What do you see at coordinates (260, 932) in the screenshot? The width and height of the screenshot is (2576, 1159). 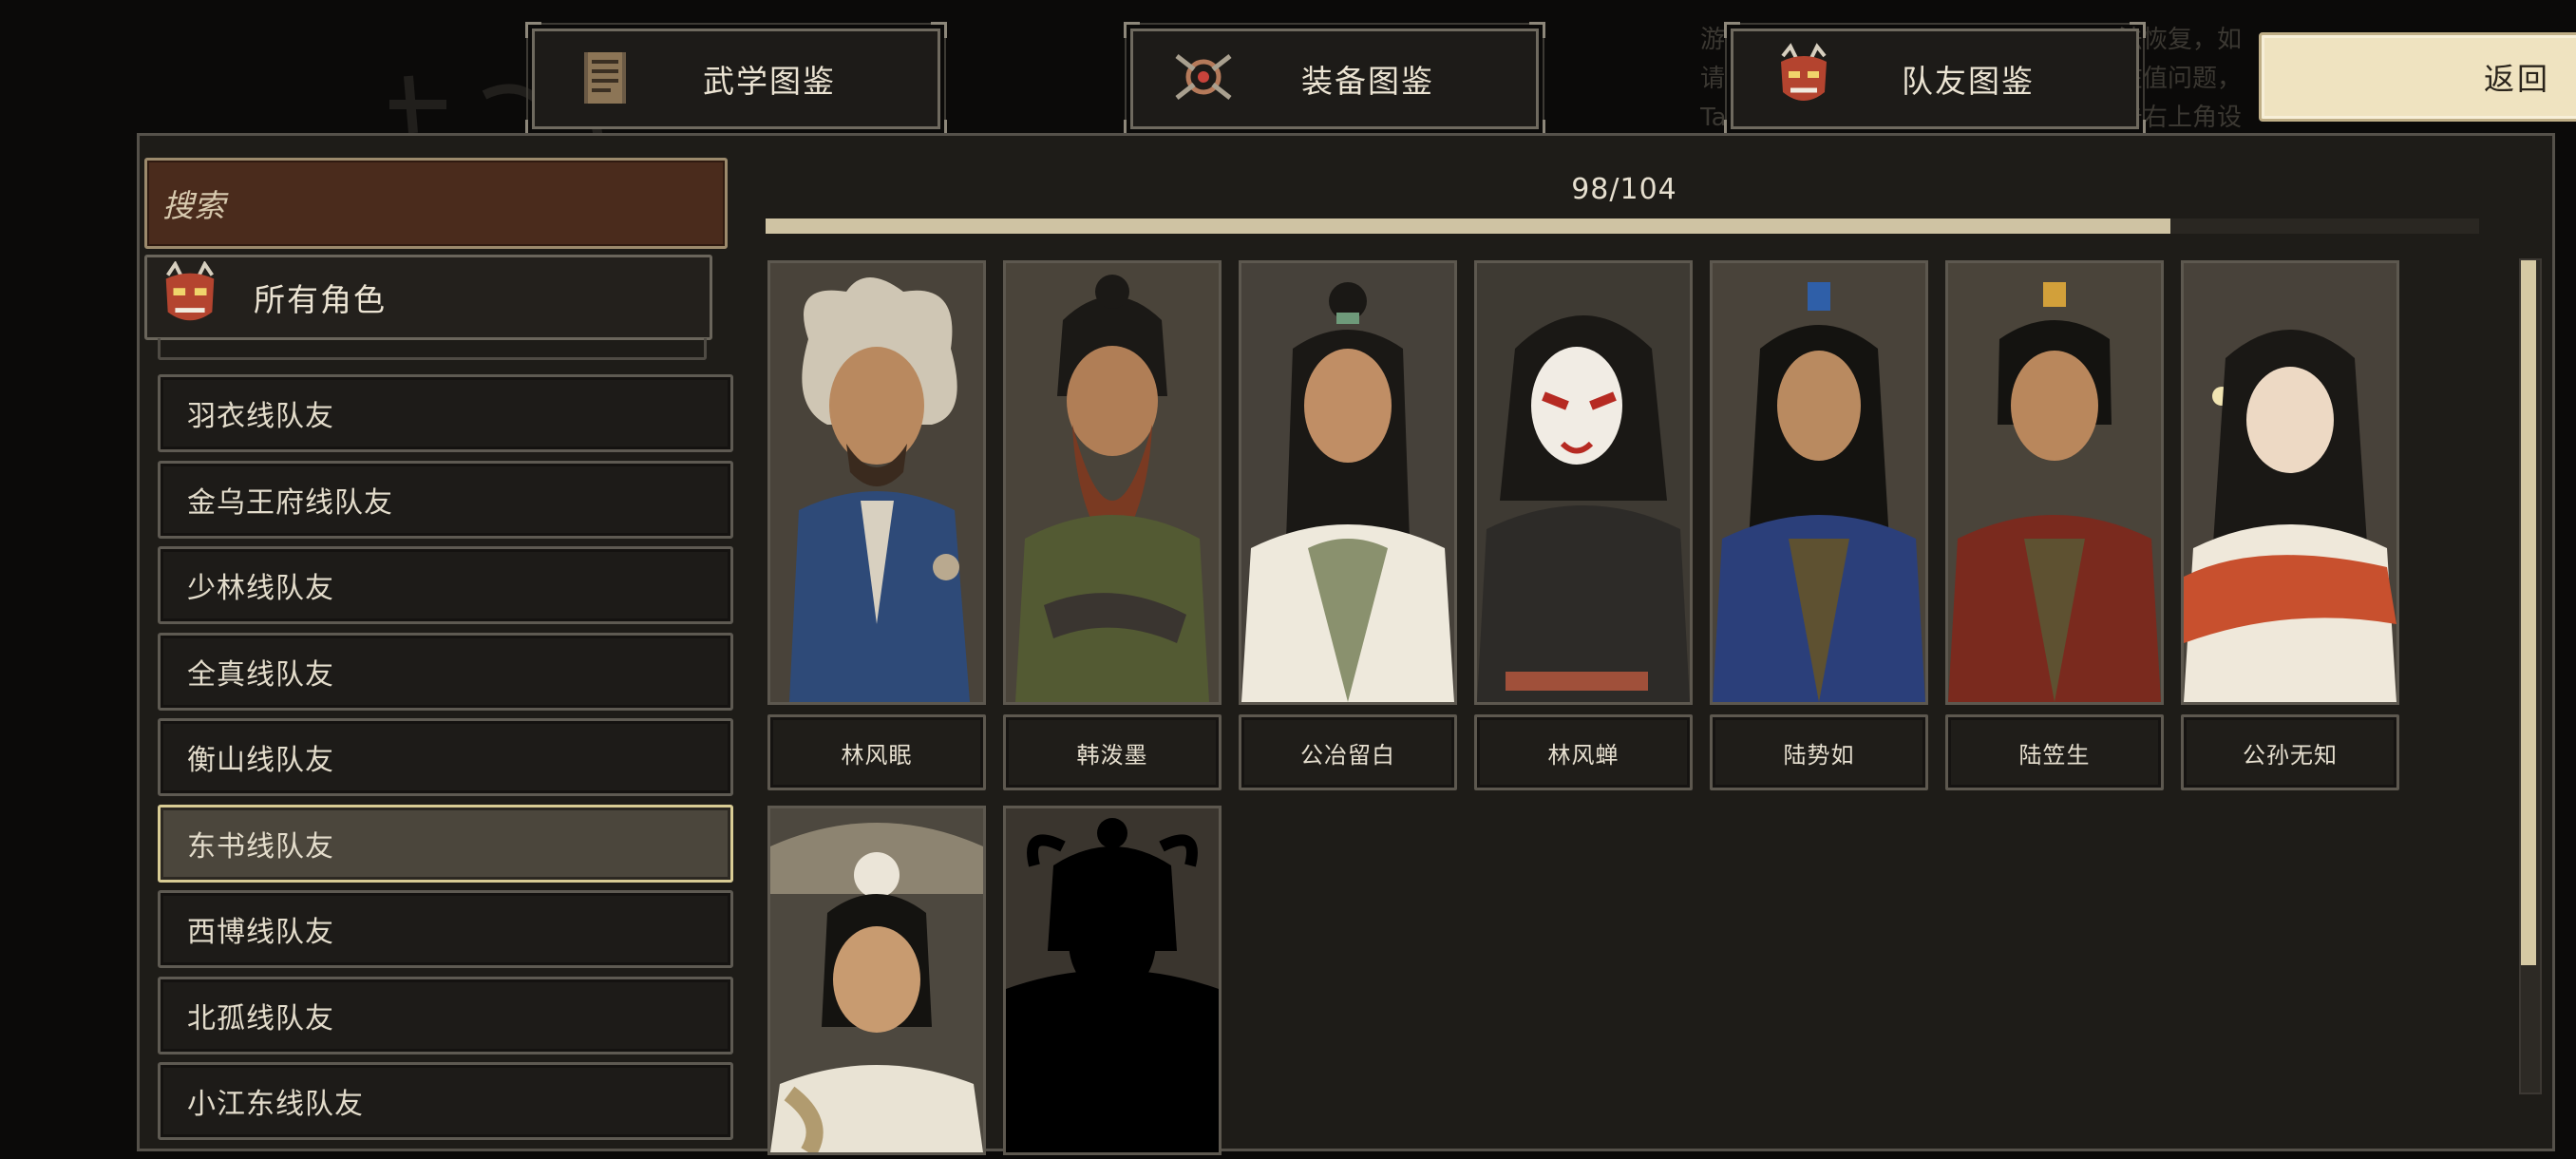 I see `category-label: 西博线队友` at bounding box center [260, 932].